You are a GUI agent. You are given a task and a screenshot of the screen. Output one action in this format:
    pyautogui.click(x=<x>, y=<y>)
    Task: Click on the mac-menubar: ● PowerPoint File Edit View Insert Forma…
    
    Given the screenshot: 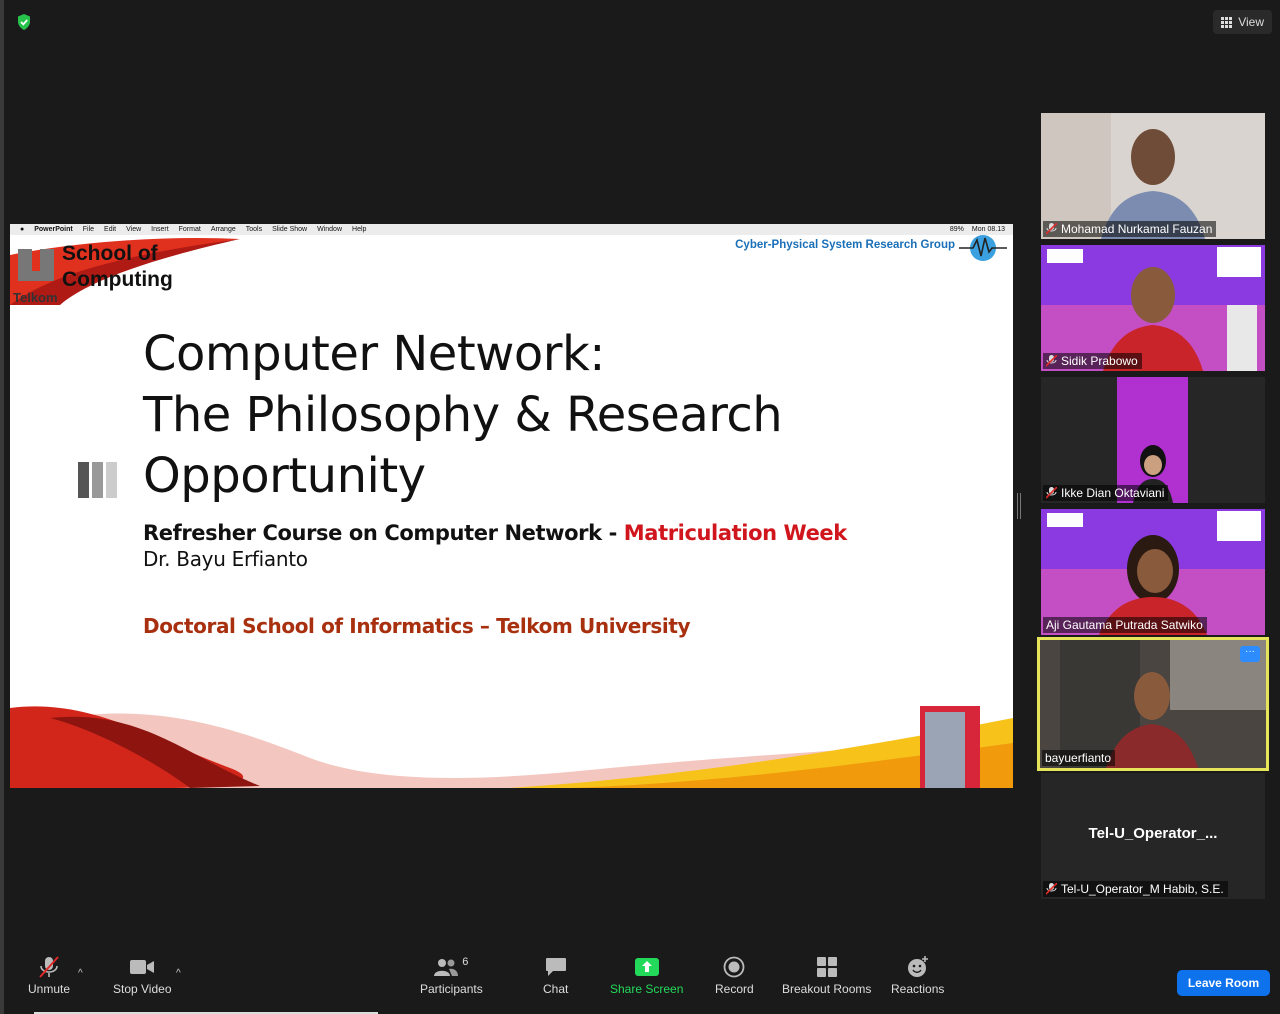 What is the action you would take?
    pyautogui.click(x=511, y=229)
    